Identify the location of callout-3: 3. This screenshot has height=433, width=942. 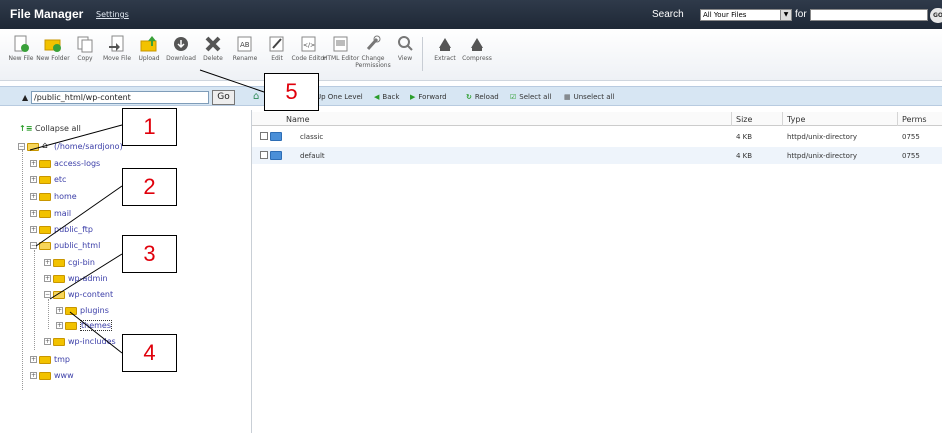
(149, 254).